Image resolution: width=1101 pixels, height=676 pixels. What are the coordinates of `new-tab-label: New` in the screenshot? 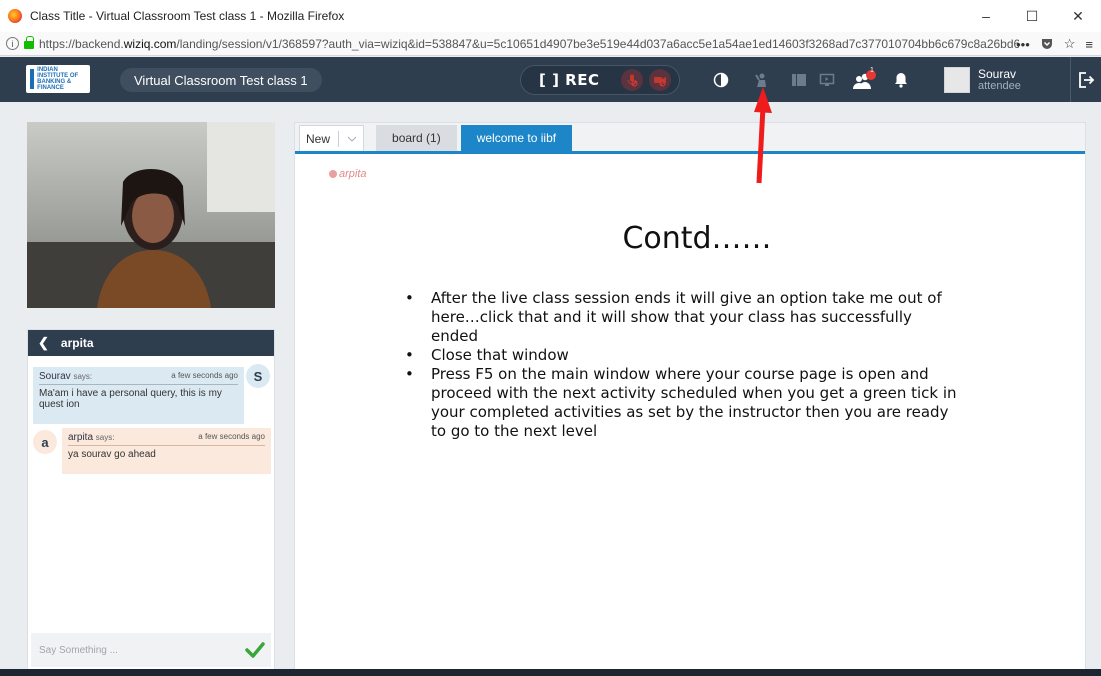 It's located at (318, 138).